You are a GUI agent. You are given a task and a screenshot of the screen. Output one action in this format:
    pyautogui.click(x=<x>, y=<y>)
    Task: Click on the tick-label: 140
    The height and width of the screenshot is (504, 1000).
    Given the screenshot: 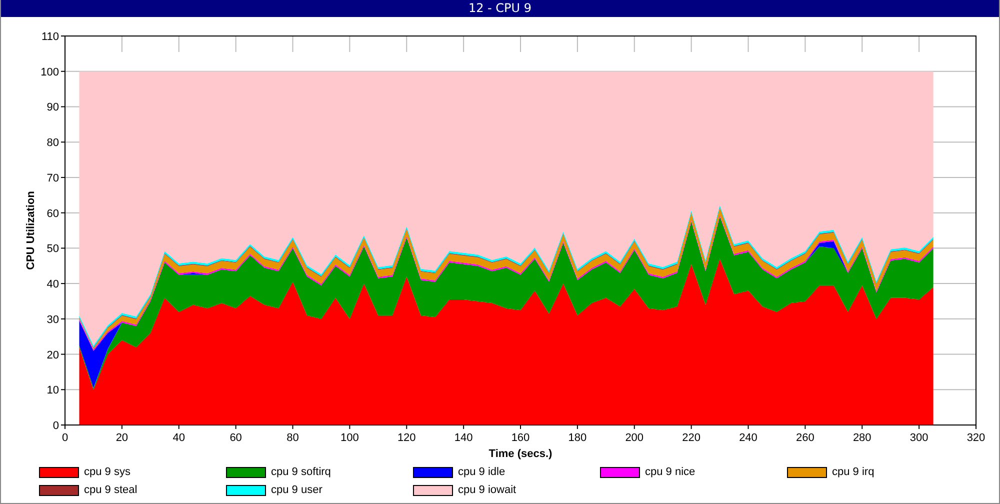 What is the action you would take?
    pyautogui.click(x=463, y=438)
    